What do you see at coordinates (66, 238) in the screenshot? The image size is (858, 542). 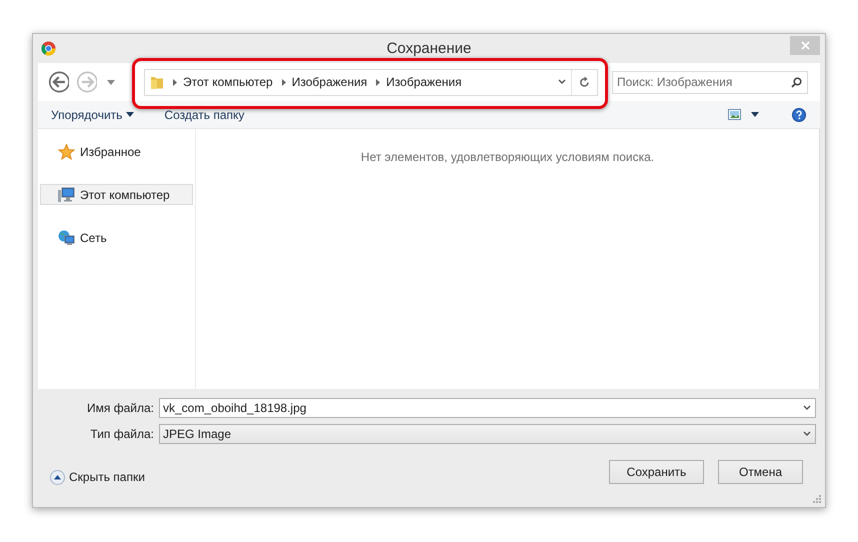 I see `network-icon` at bounding box center [66, 238].